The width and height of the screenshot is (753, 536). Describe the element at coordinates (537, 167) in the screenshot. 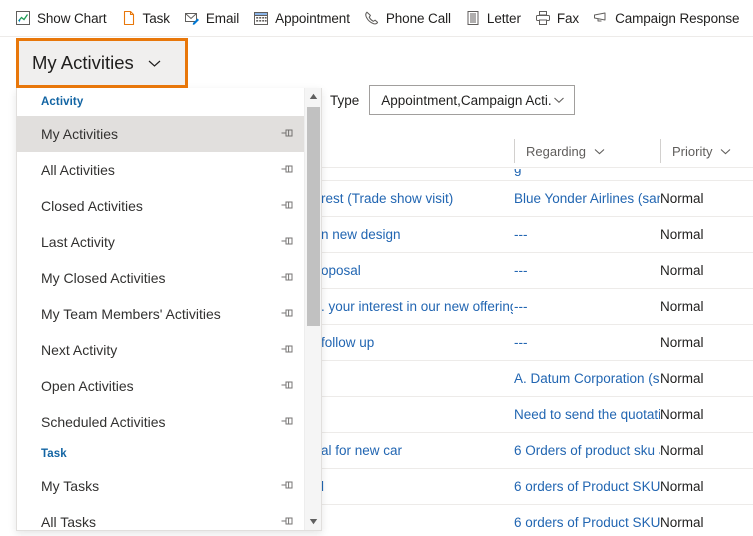

I see `grid-header-rule` at that location.